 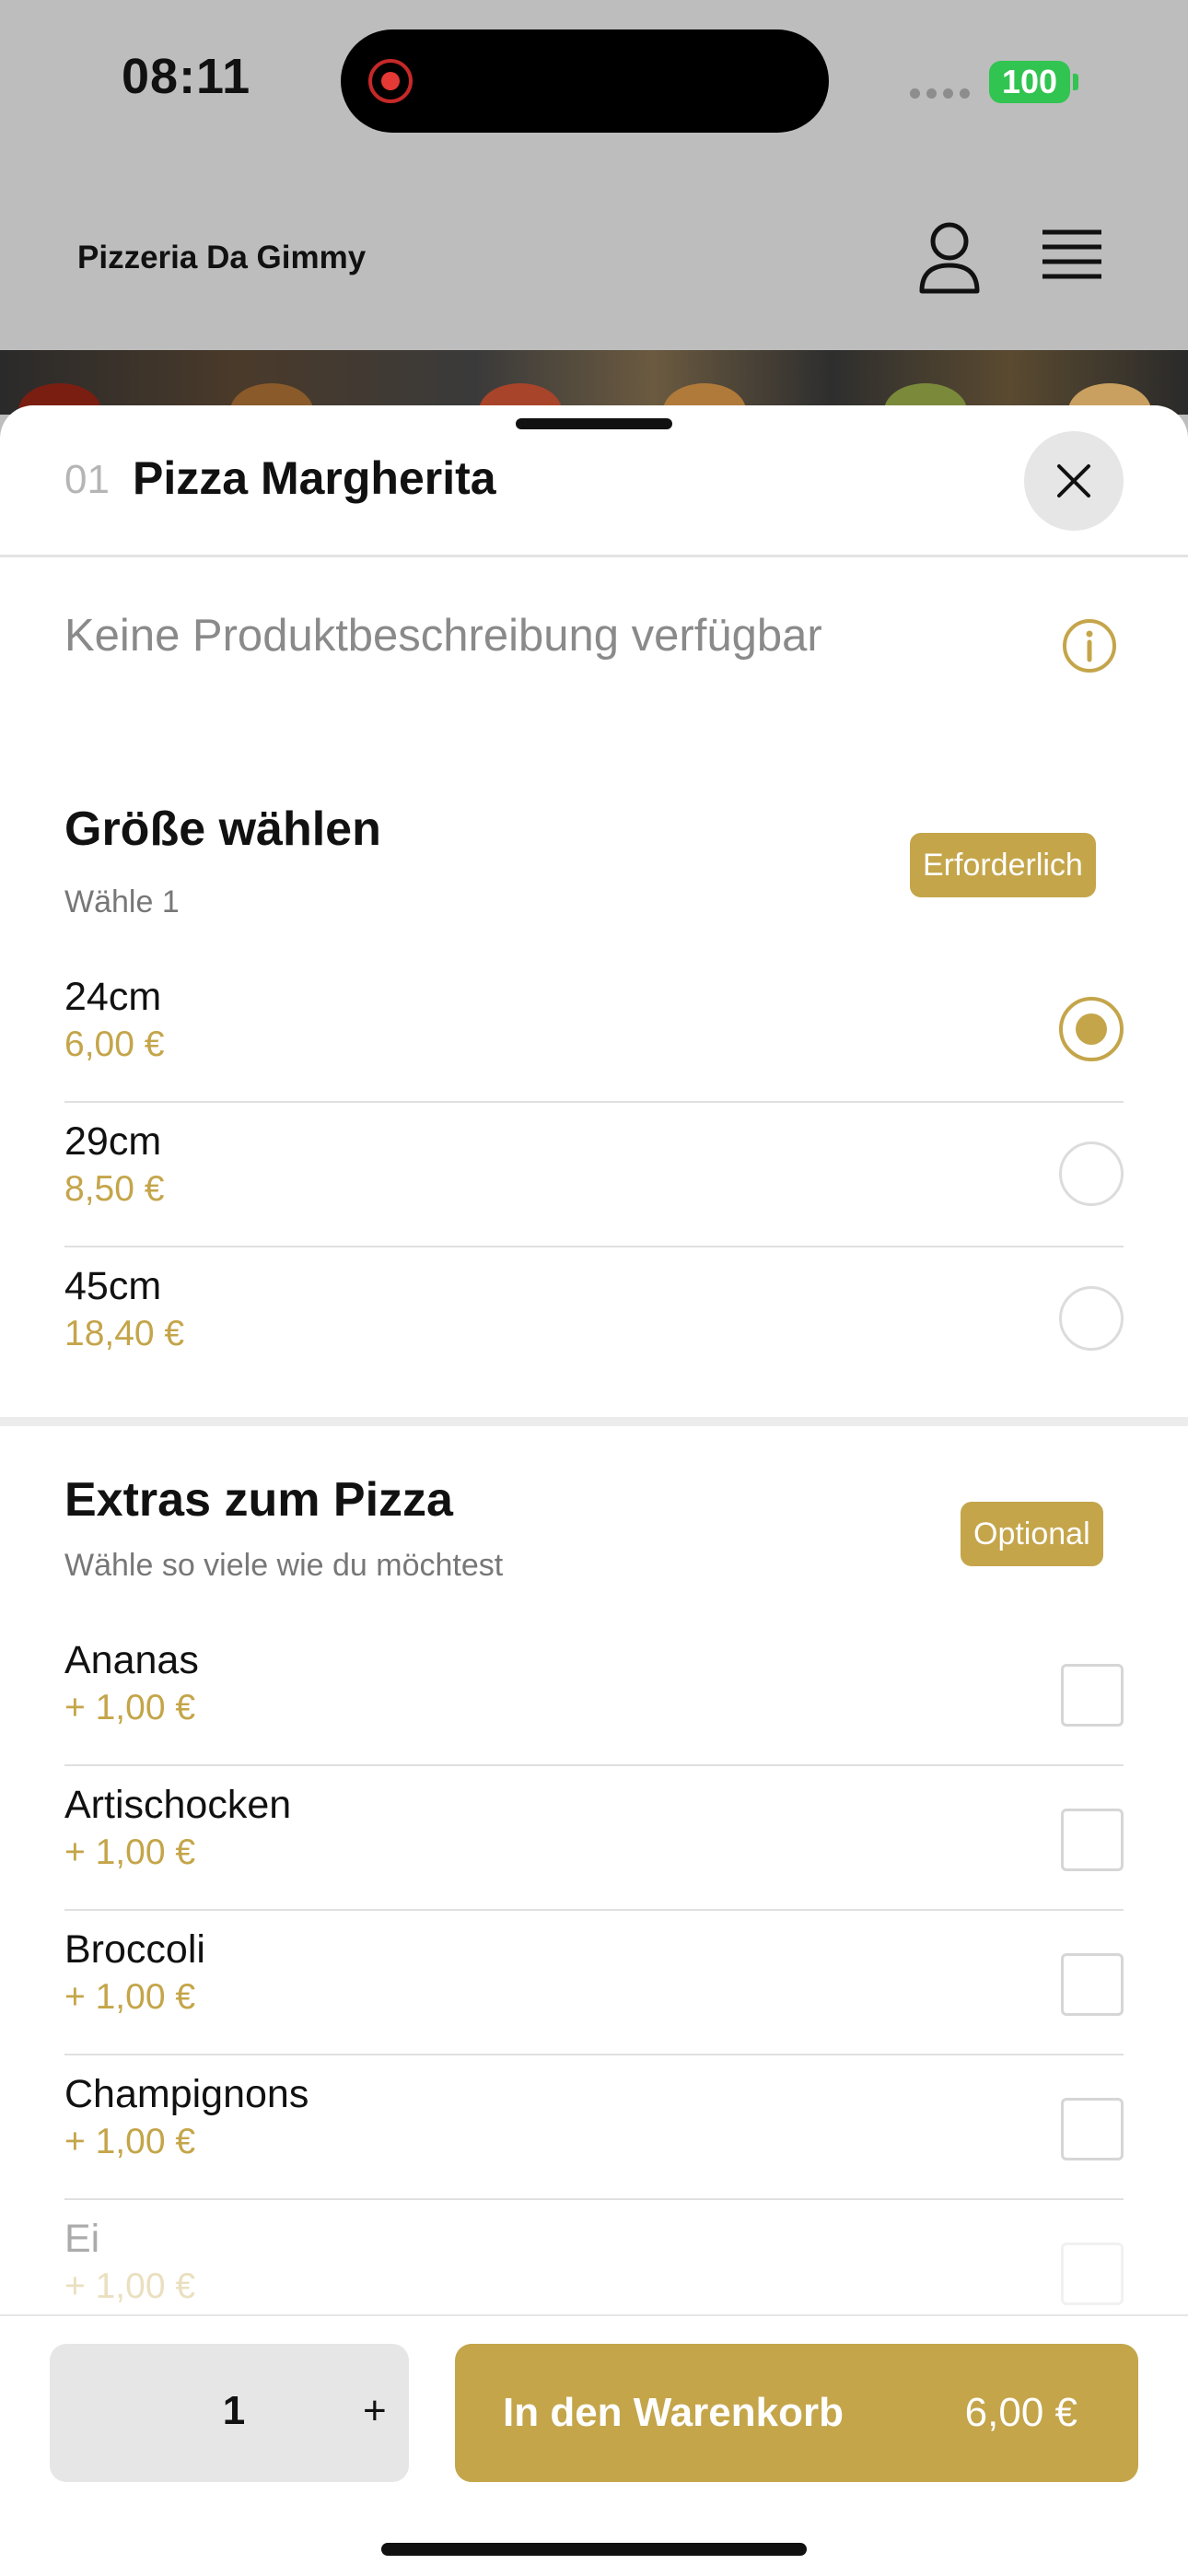 I want to click on info-icon, so click(x=1089, y=645).